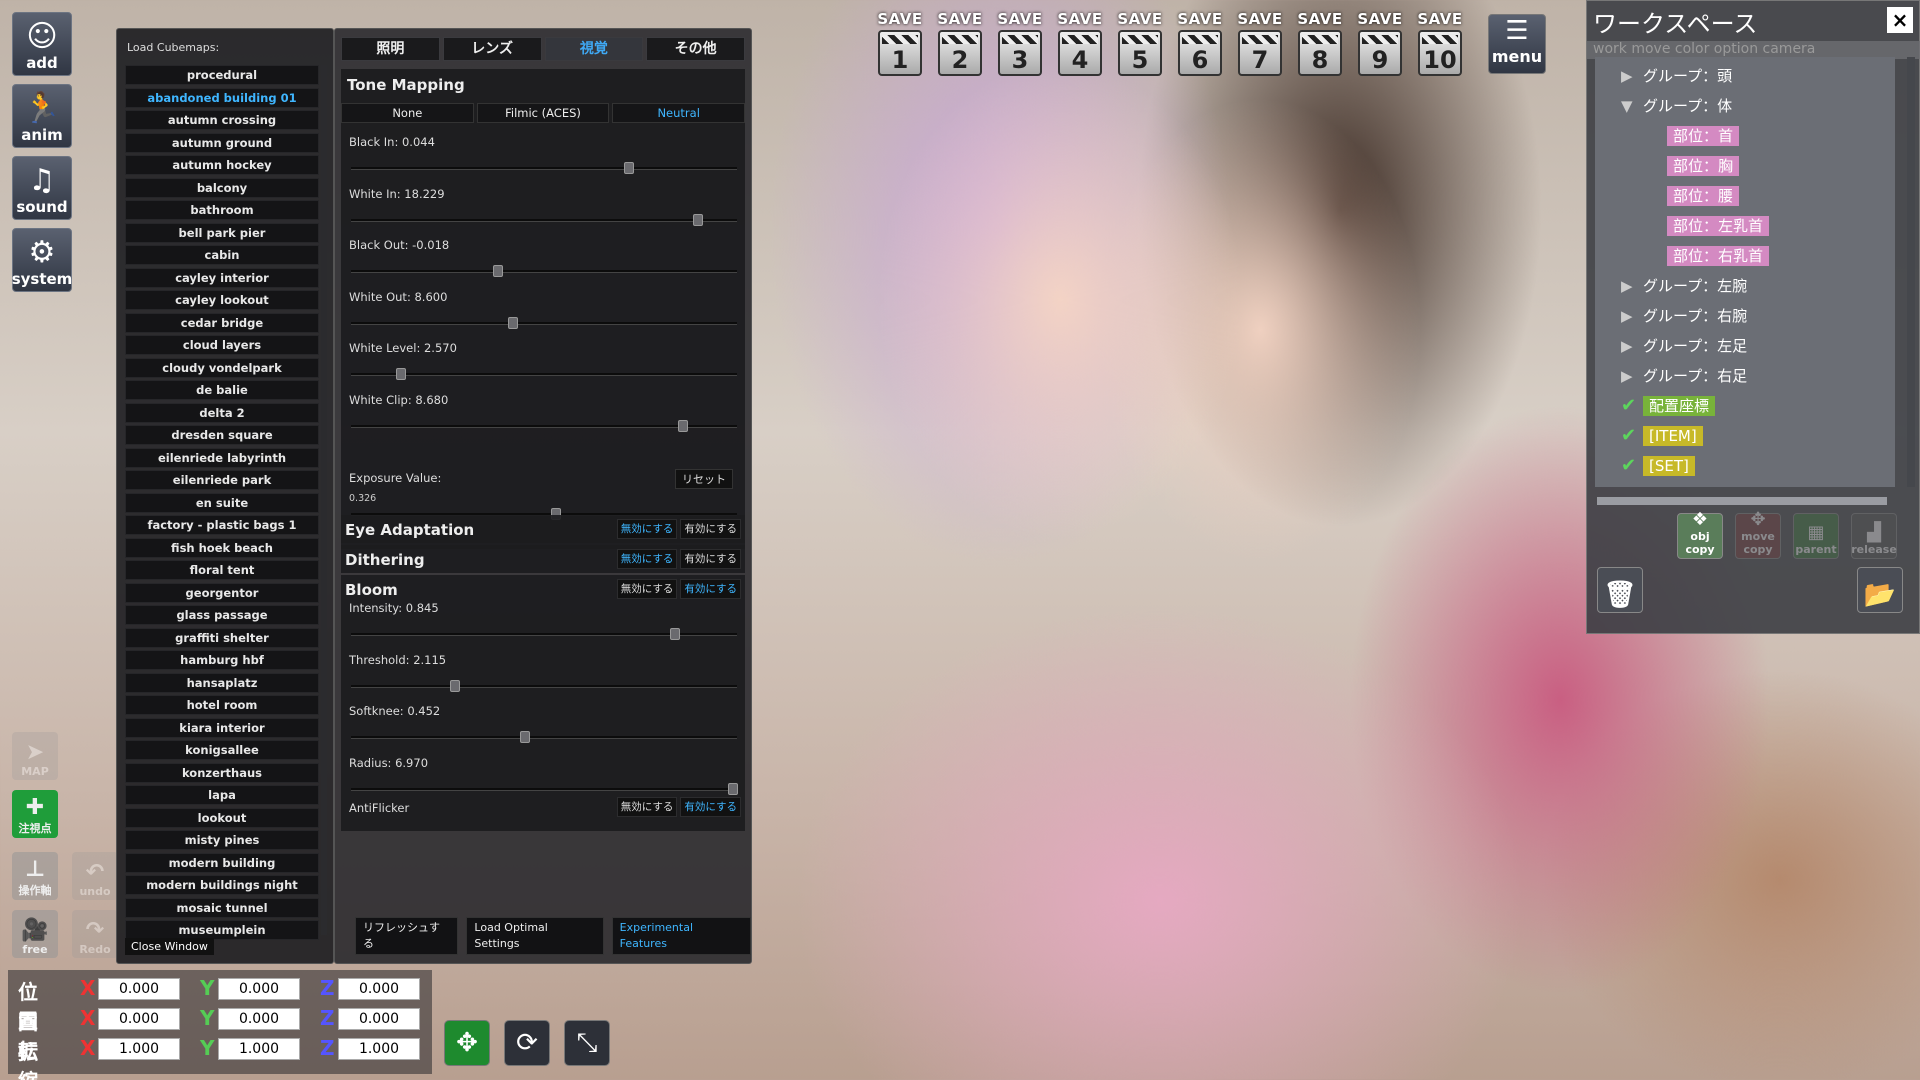  Describe the element at coordinates (1658, 467) in the screenshot. I see `tree-row: ✔ [SET]` at that location.